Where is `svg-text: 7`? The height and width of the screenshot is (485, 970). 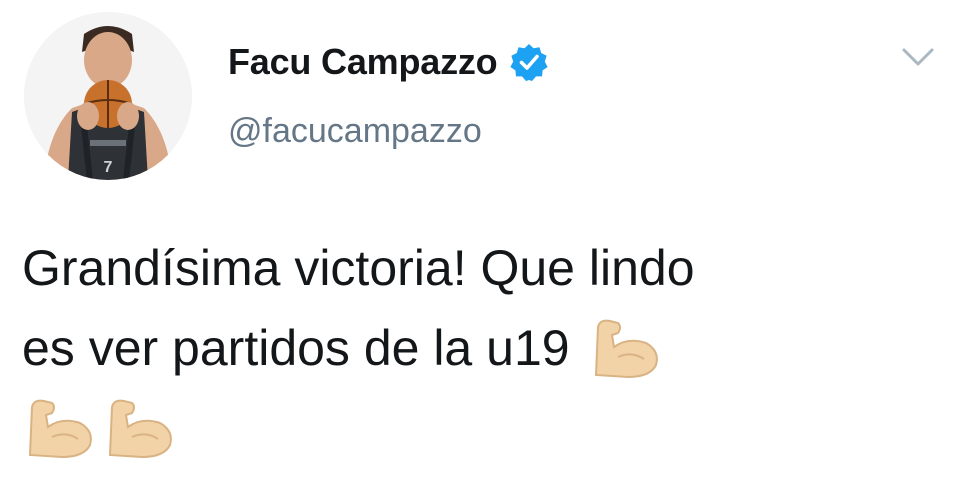 svg-text: 7 is located at coordinates (108, 167).